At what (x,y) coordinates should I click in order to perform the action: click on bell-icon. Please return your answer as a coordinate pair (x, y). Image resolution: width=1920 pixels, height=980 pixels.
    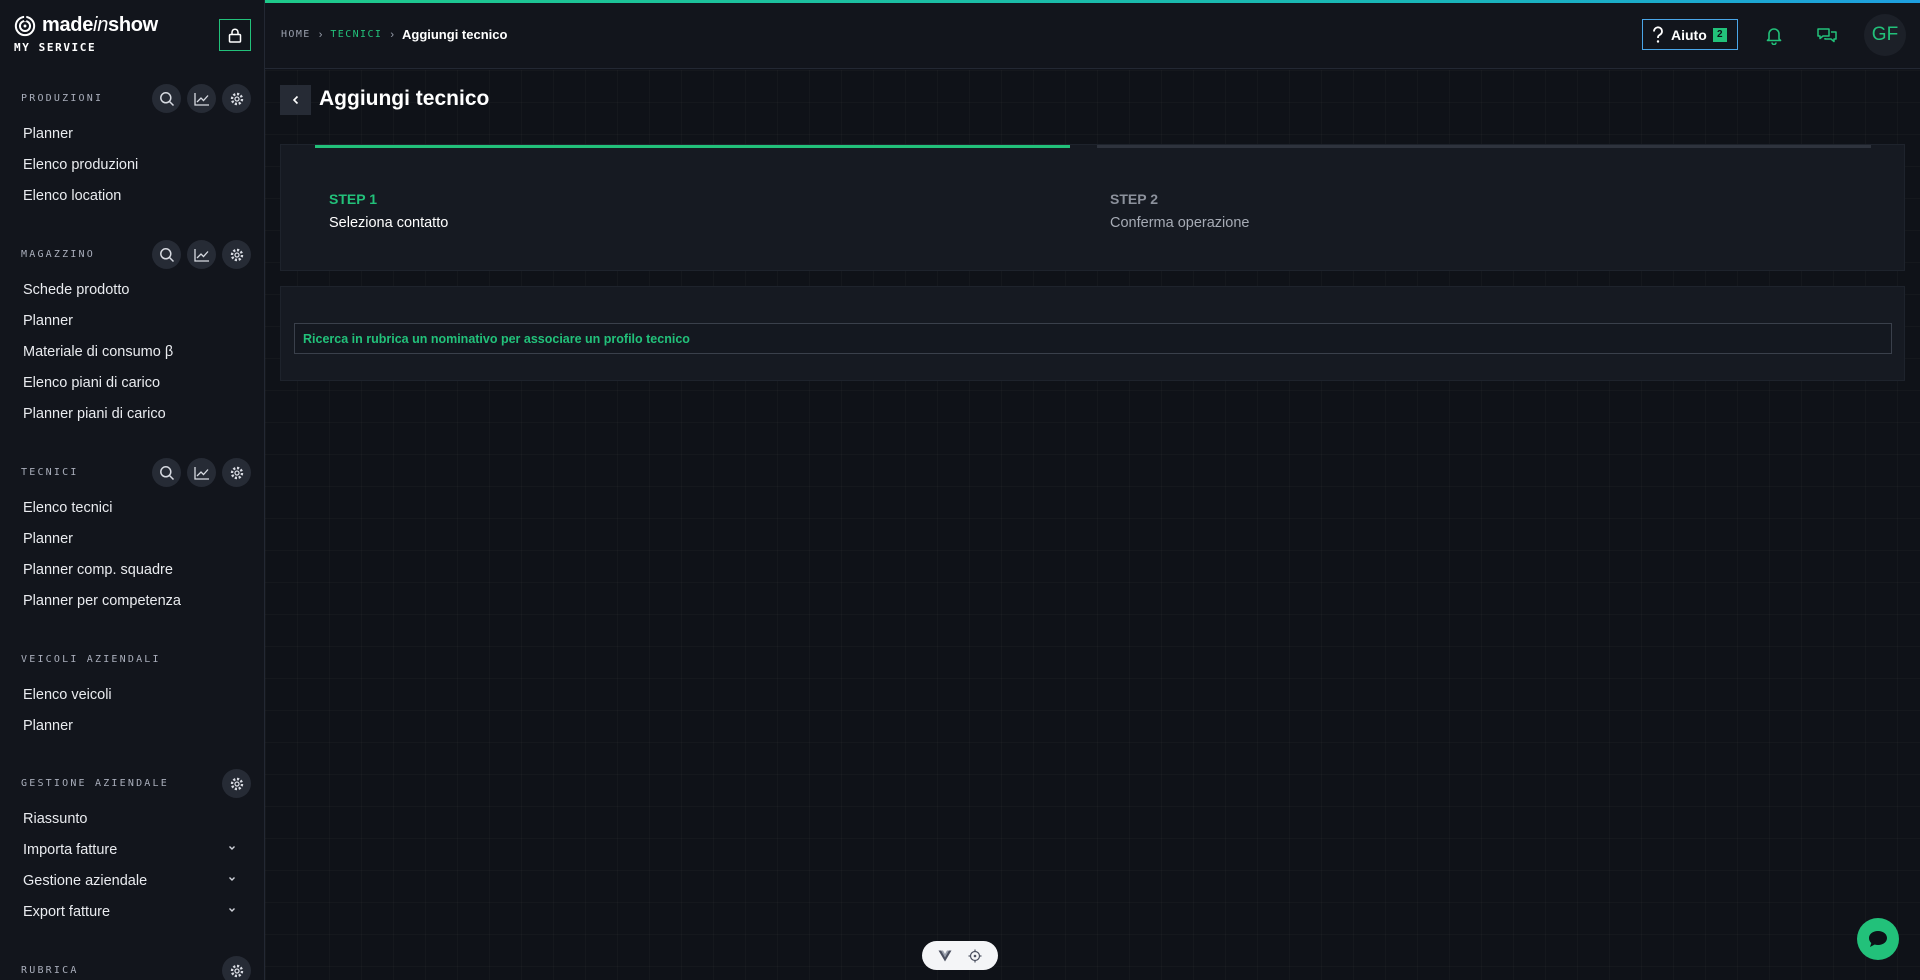
    Looking at the image, I should click on (1774, 36).